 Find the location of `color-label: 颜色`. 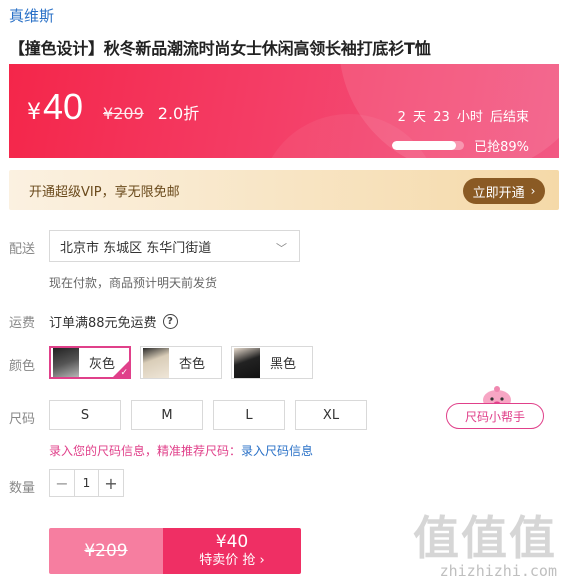

color-label: 颜色 is located at coordinates (22, 366).